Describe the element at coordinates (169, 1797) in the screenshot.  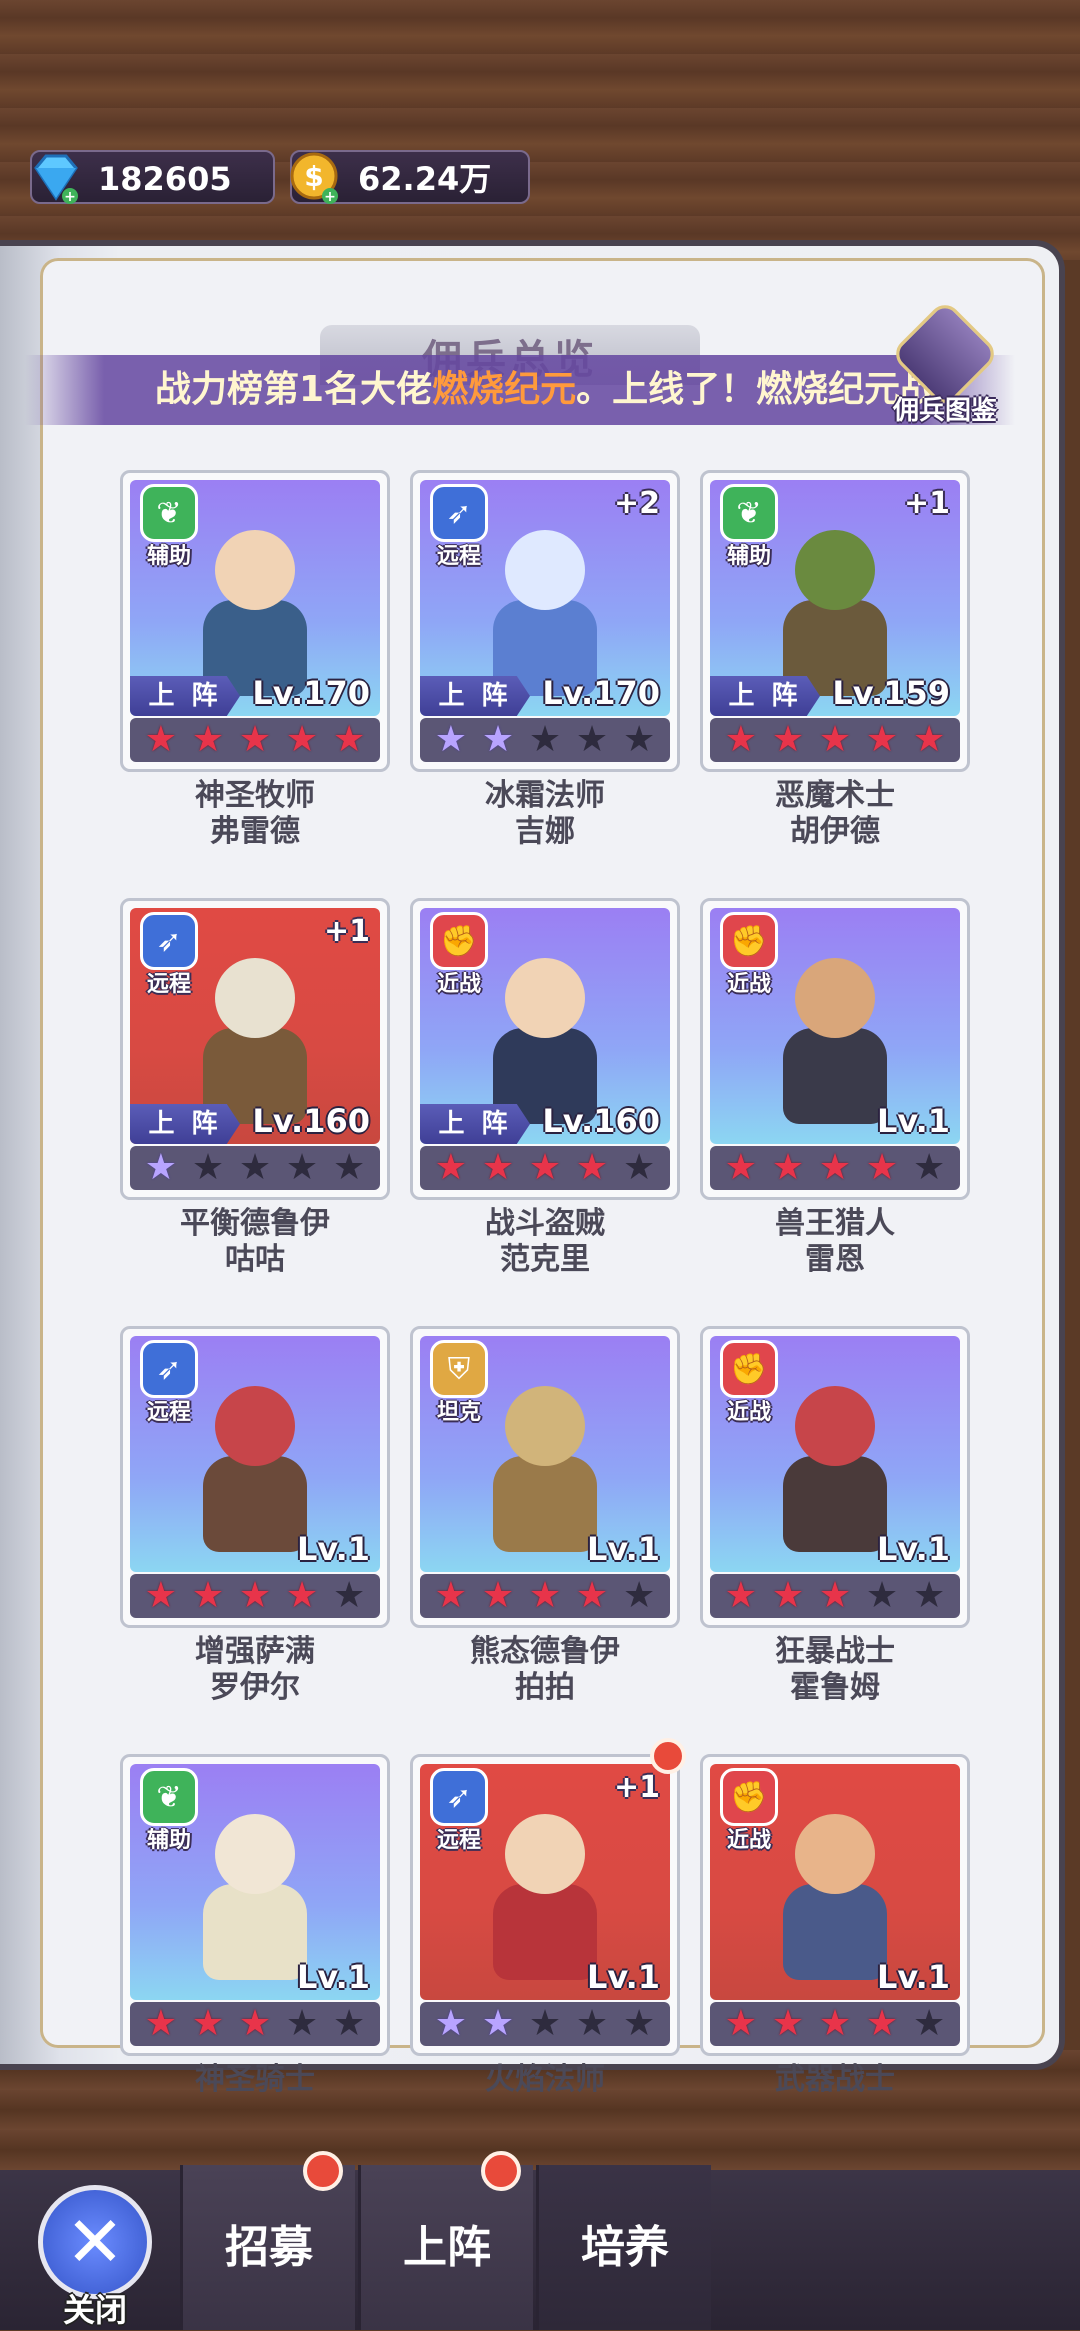
I see `leaf-icon: ❦` at that location.